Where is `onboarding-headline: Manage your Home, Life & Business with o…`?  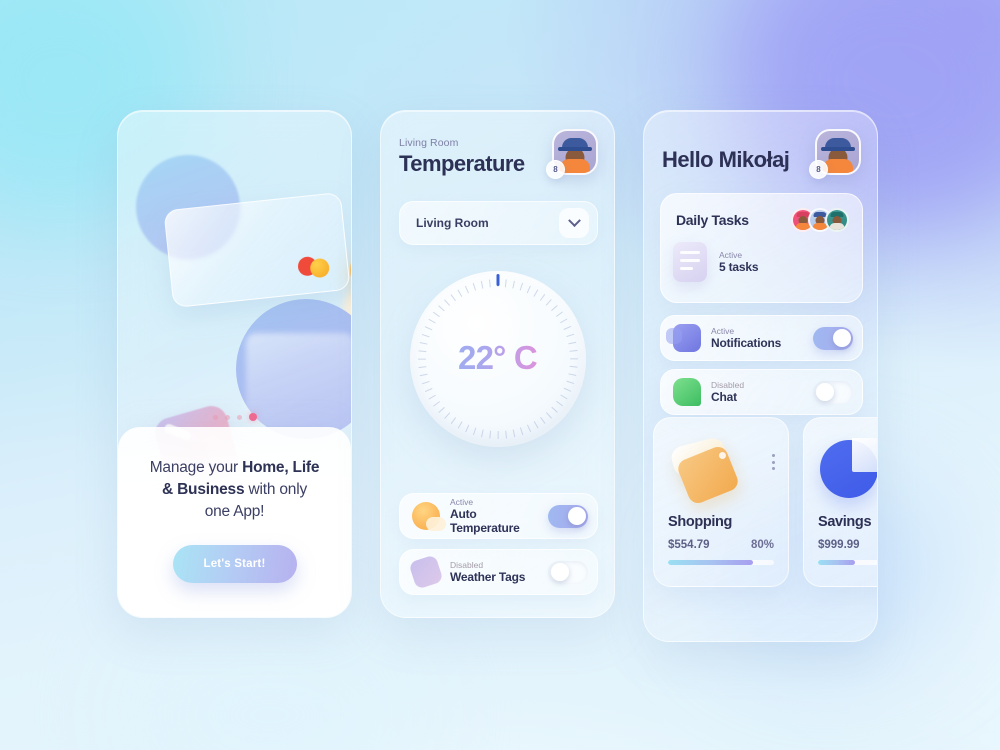
onboarding-headline: Manage your Home, Life & Business with o… is located at coordinates (234, 490).